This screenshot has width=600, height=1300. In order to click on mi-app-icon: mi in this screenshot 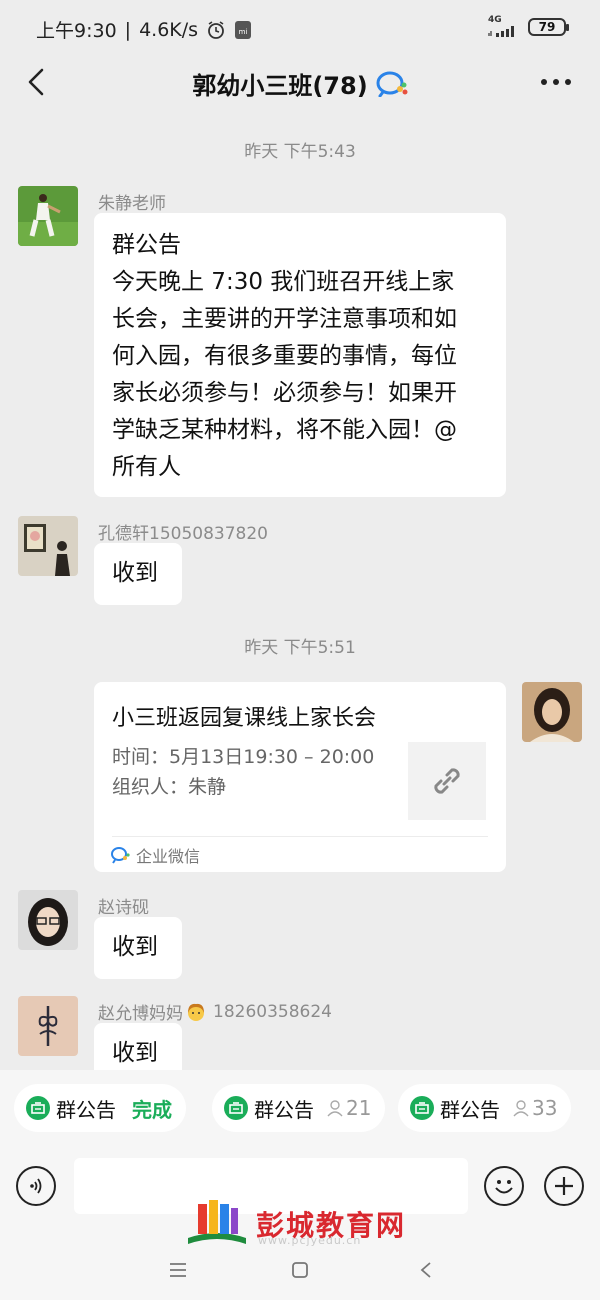, I will do `click(243, 29)`.